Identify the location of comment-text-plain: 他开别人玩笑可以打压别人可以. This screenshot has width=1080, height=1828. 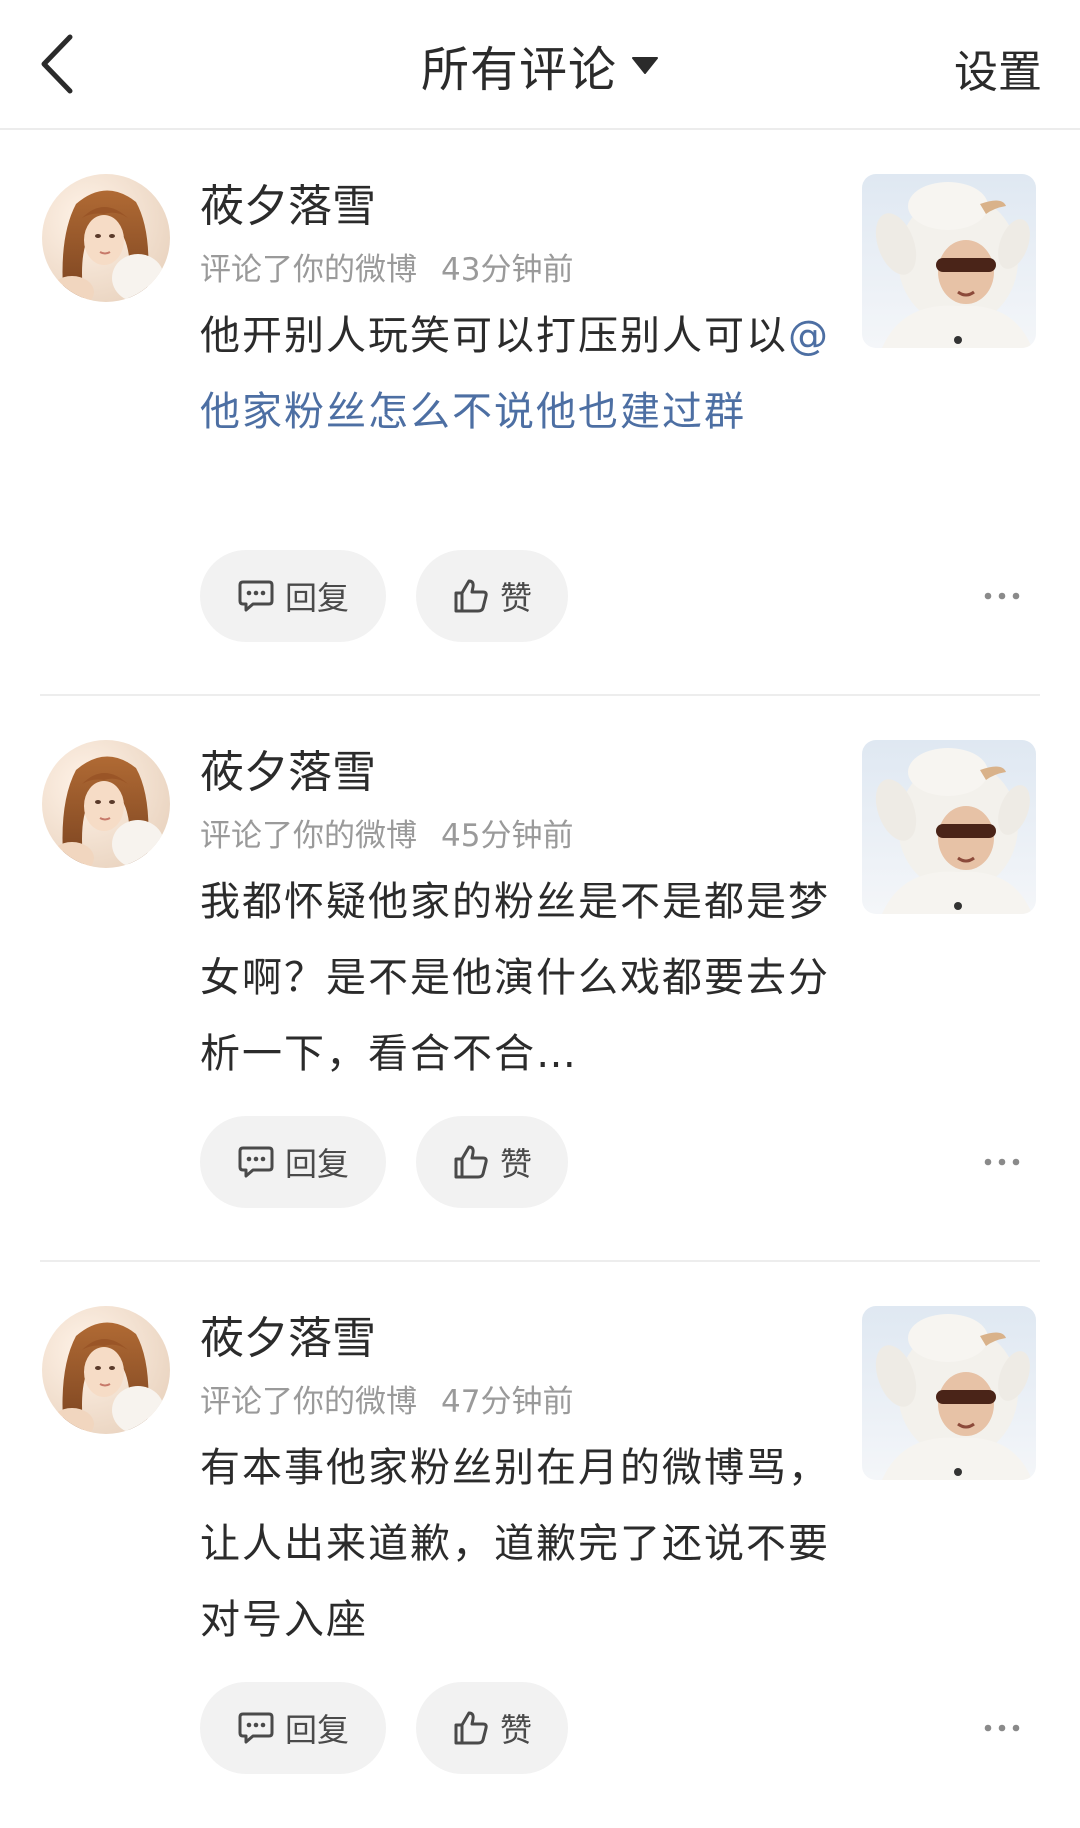
(494, 336).